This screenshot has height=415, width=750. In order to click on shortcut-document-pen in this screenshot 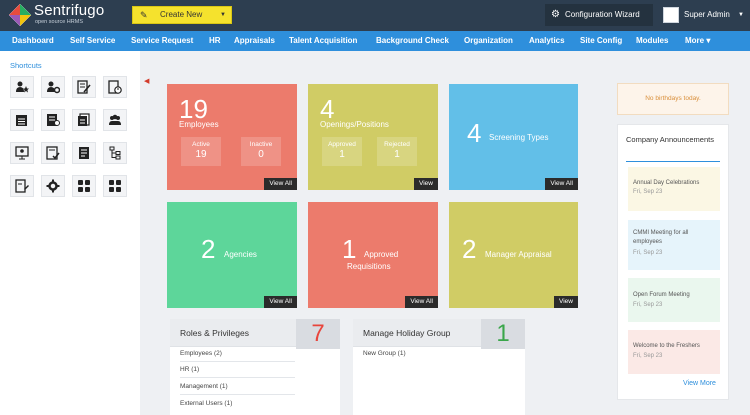, I will do `click(22, 186)`.